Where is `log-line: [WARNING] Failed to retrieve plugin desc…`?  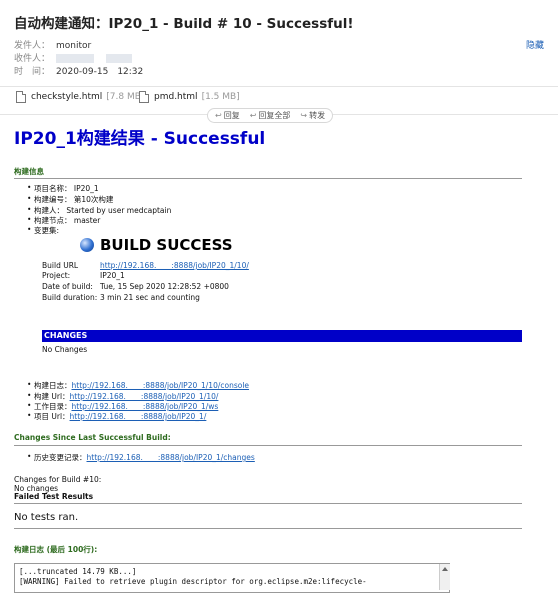 log-line: [WARNING] Failed to retrieve plugin desc… is located at coordinates (193, 581).